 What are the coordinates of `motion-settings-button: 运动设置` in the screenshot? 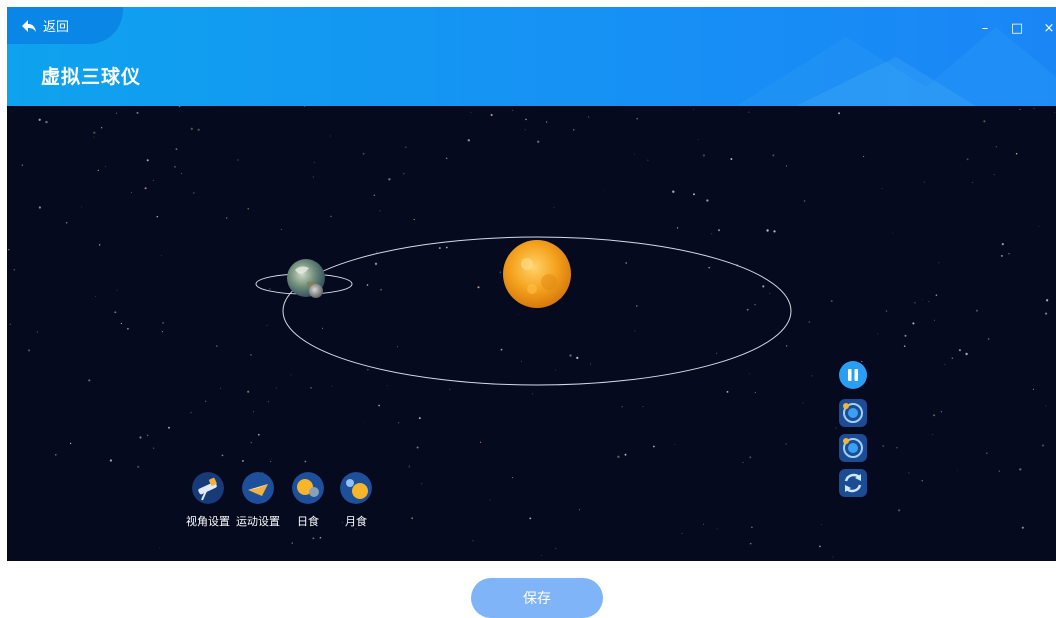 It's located at (258, 500).